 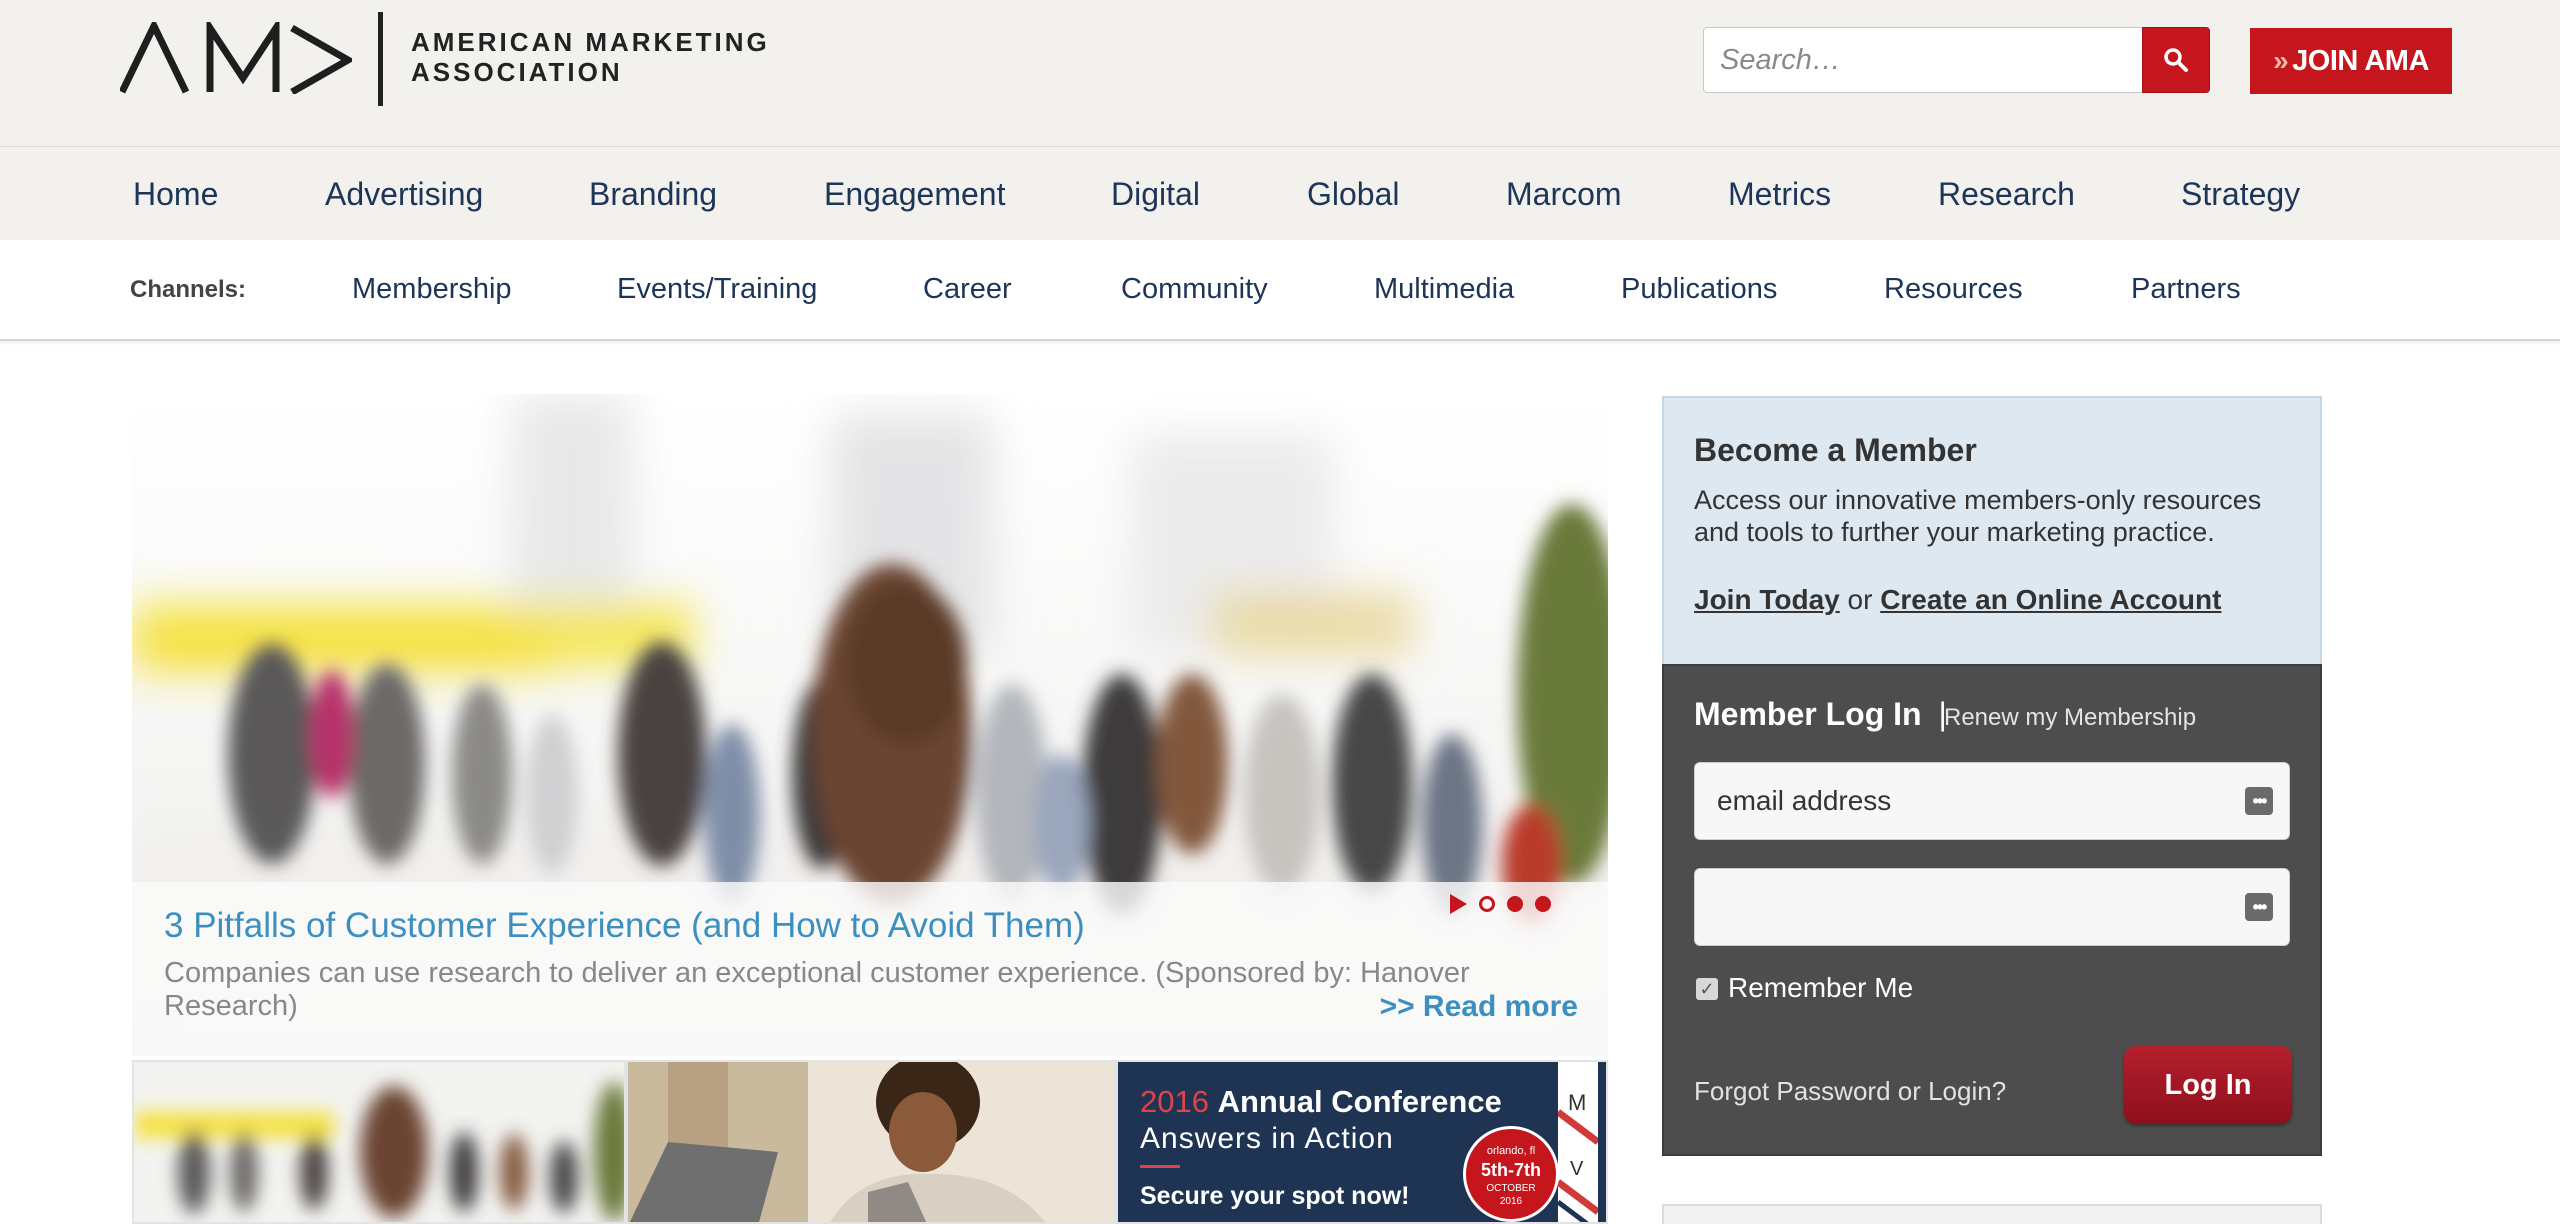 I want to click on search-button, so click(x=2176, y=60).